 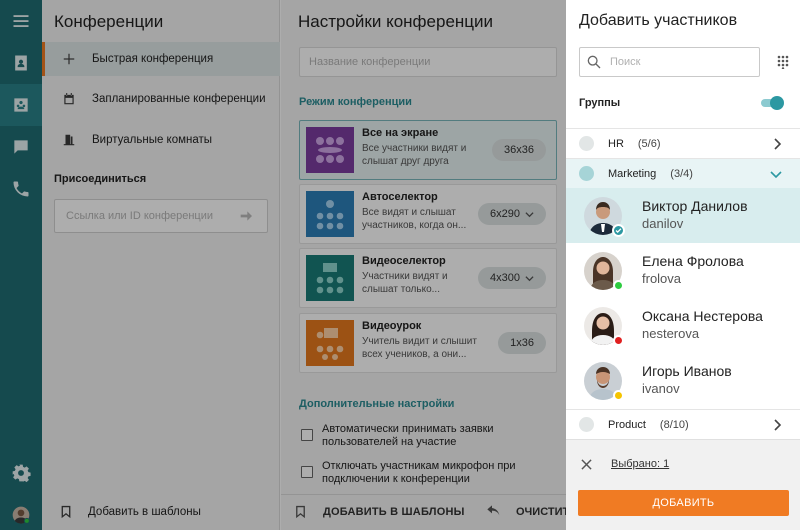 What do you see at coordinates (21, 147) in the screenshot?
I see `chat-icon` at bounding box center [21, 147].